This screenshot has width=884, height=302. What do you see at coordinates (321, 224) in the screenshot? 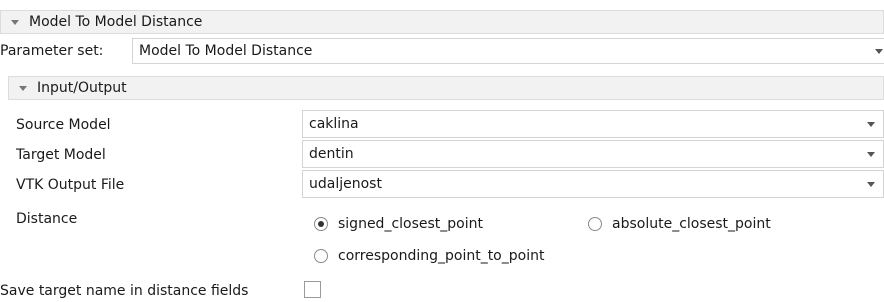
I see `radio-selected-icon` at bounding box center [321, 224].